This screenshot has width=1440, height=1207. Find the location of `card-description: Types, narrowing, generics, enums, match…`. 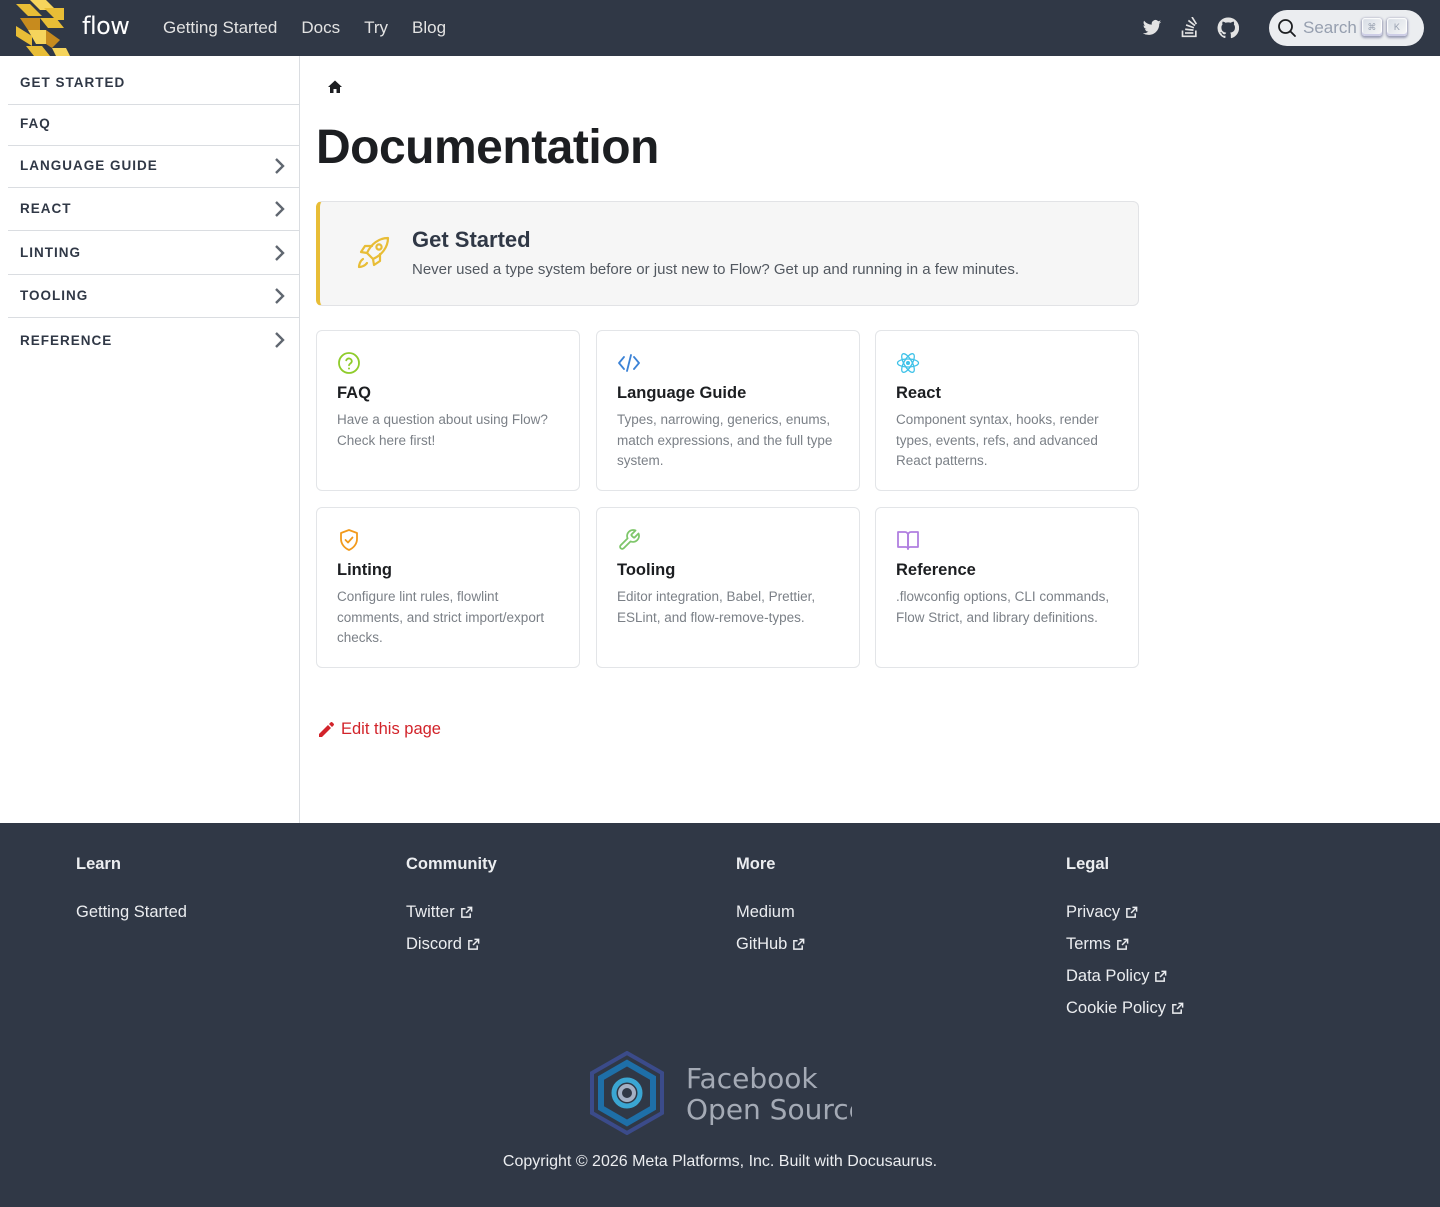

card-description: Types, narrowing, generics, enums, match… is located at coordinates (725, 440).